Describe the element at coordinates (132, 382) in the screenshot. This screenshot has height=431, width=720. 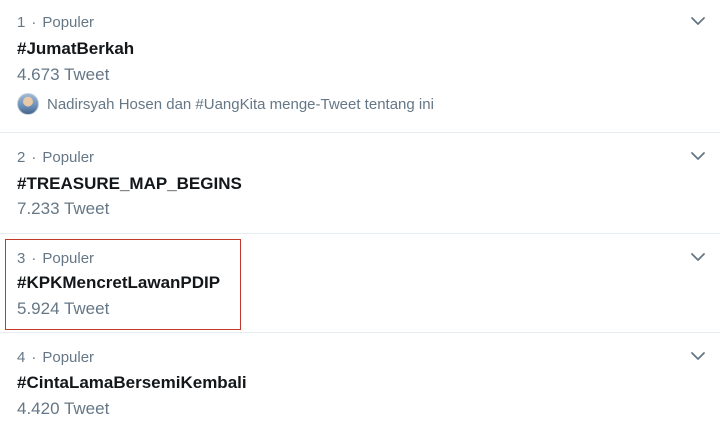
I see `trend-hashtag: #CintaLamaBersemiKembali` at that location.